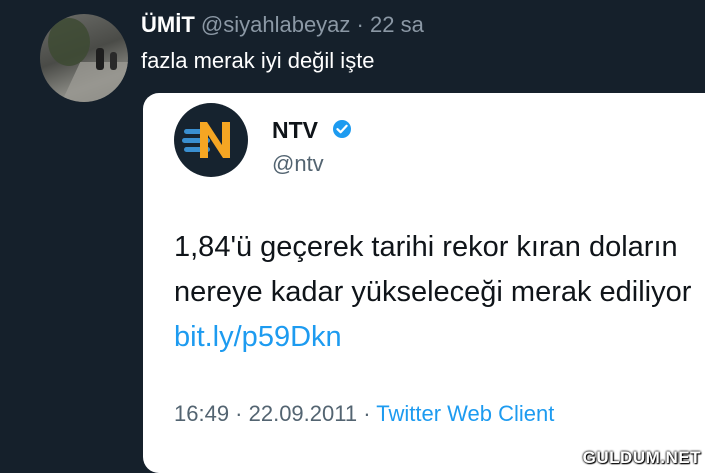 Image resolution: width=705 pixels, height=473 pixels. I want to click on author-handle: @siyahlabeyaz, so click(276, 24).